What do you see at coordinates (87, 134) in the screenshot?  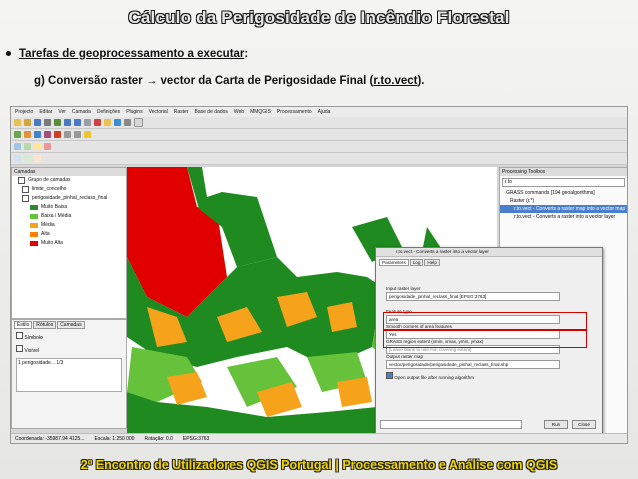 I see `label-icon` at bounding box center [87, 134].